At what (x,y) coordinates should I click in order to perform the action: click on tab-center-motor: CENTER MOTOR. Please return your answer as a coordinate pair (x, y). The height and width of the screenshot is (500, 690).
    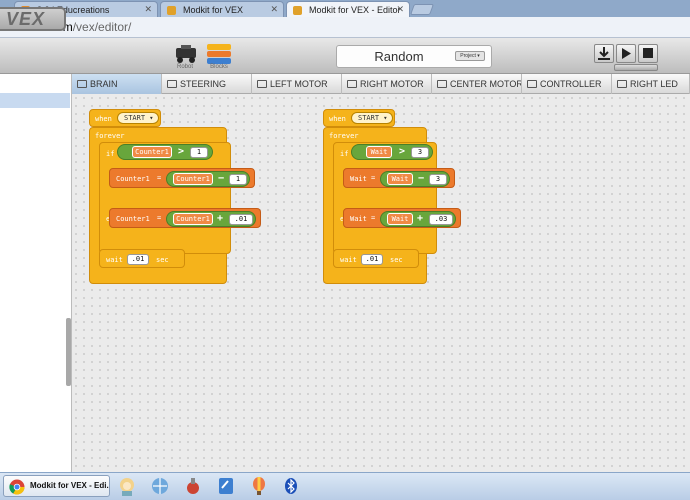
    Looking at the image, I should click on (477, 84).